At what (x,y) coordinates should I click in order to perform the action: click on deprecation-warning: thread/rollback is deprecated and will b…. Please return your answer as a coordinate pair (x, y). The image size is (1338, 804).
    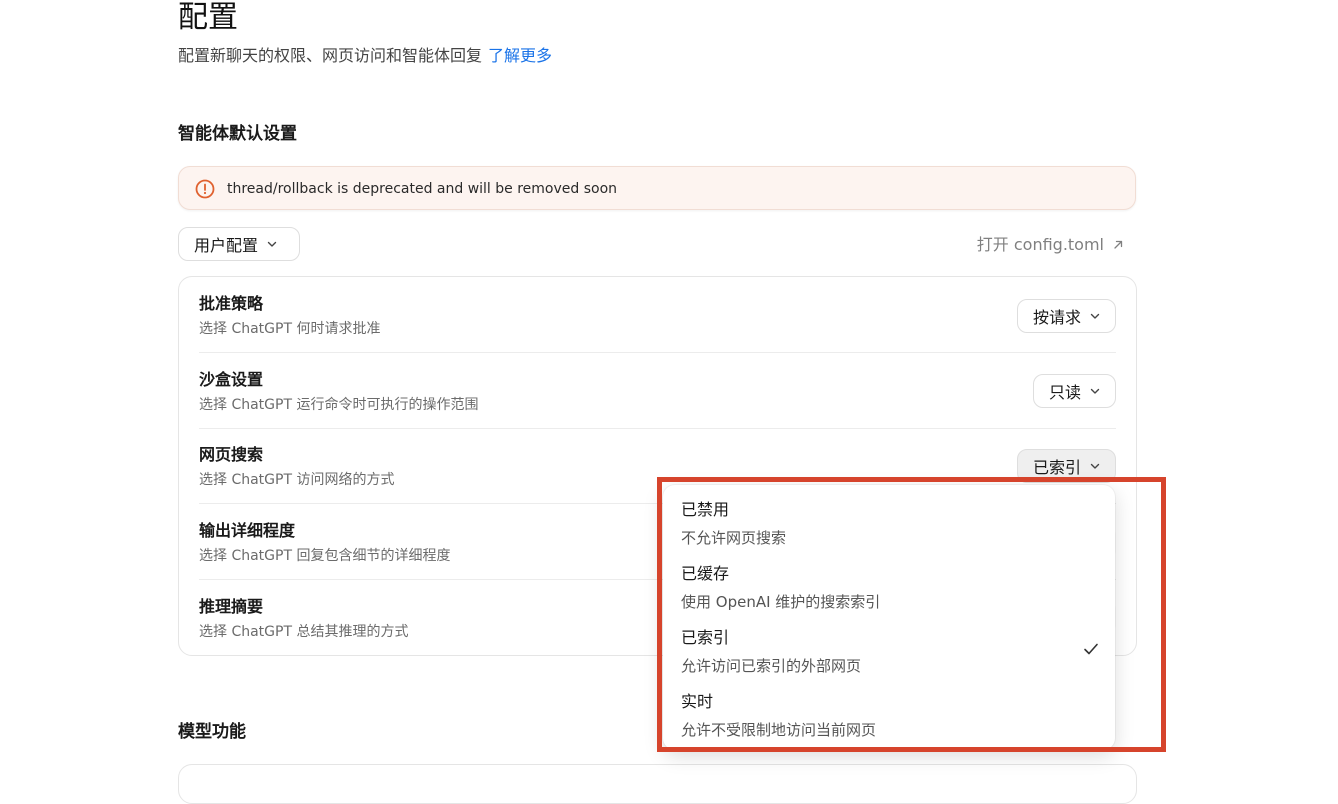
    Looking at the image, I should click on (657, 188).